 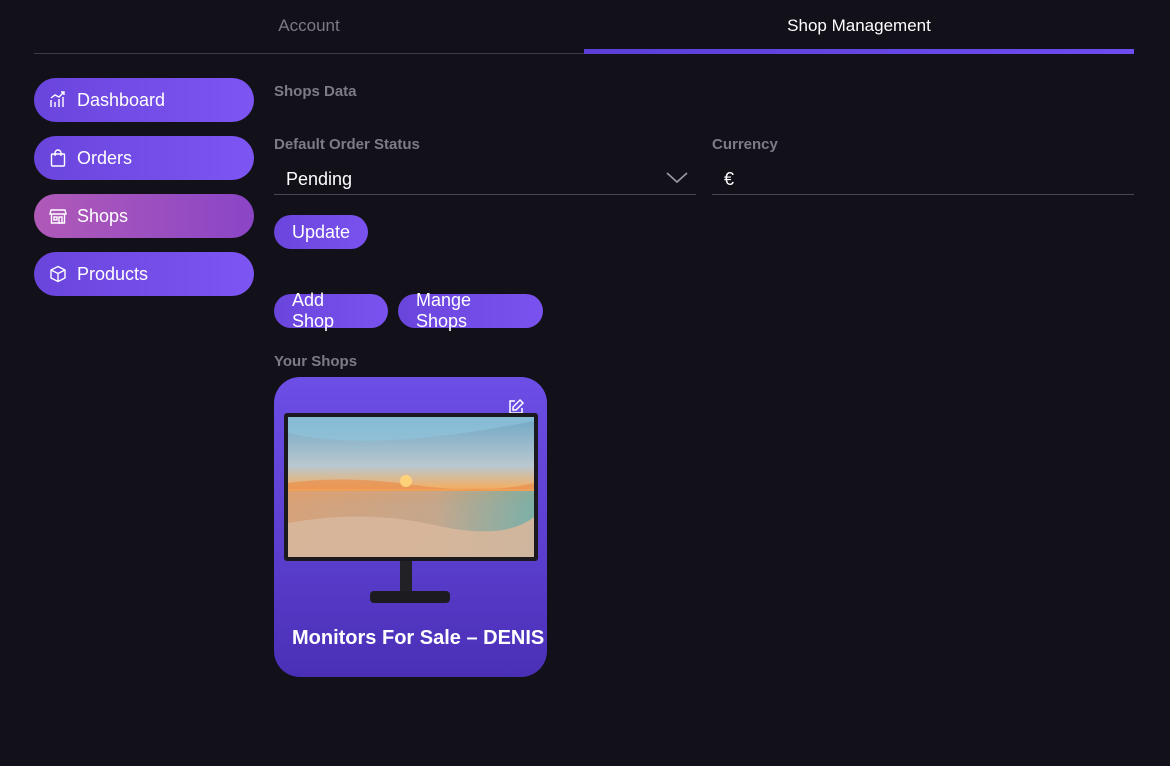 What do you see at coordinates (745, 144) in the screenshot?
I see `currency-label: Currency` at bounding box center [745, 144].